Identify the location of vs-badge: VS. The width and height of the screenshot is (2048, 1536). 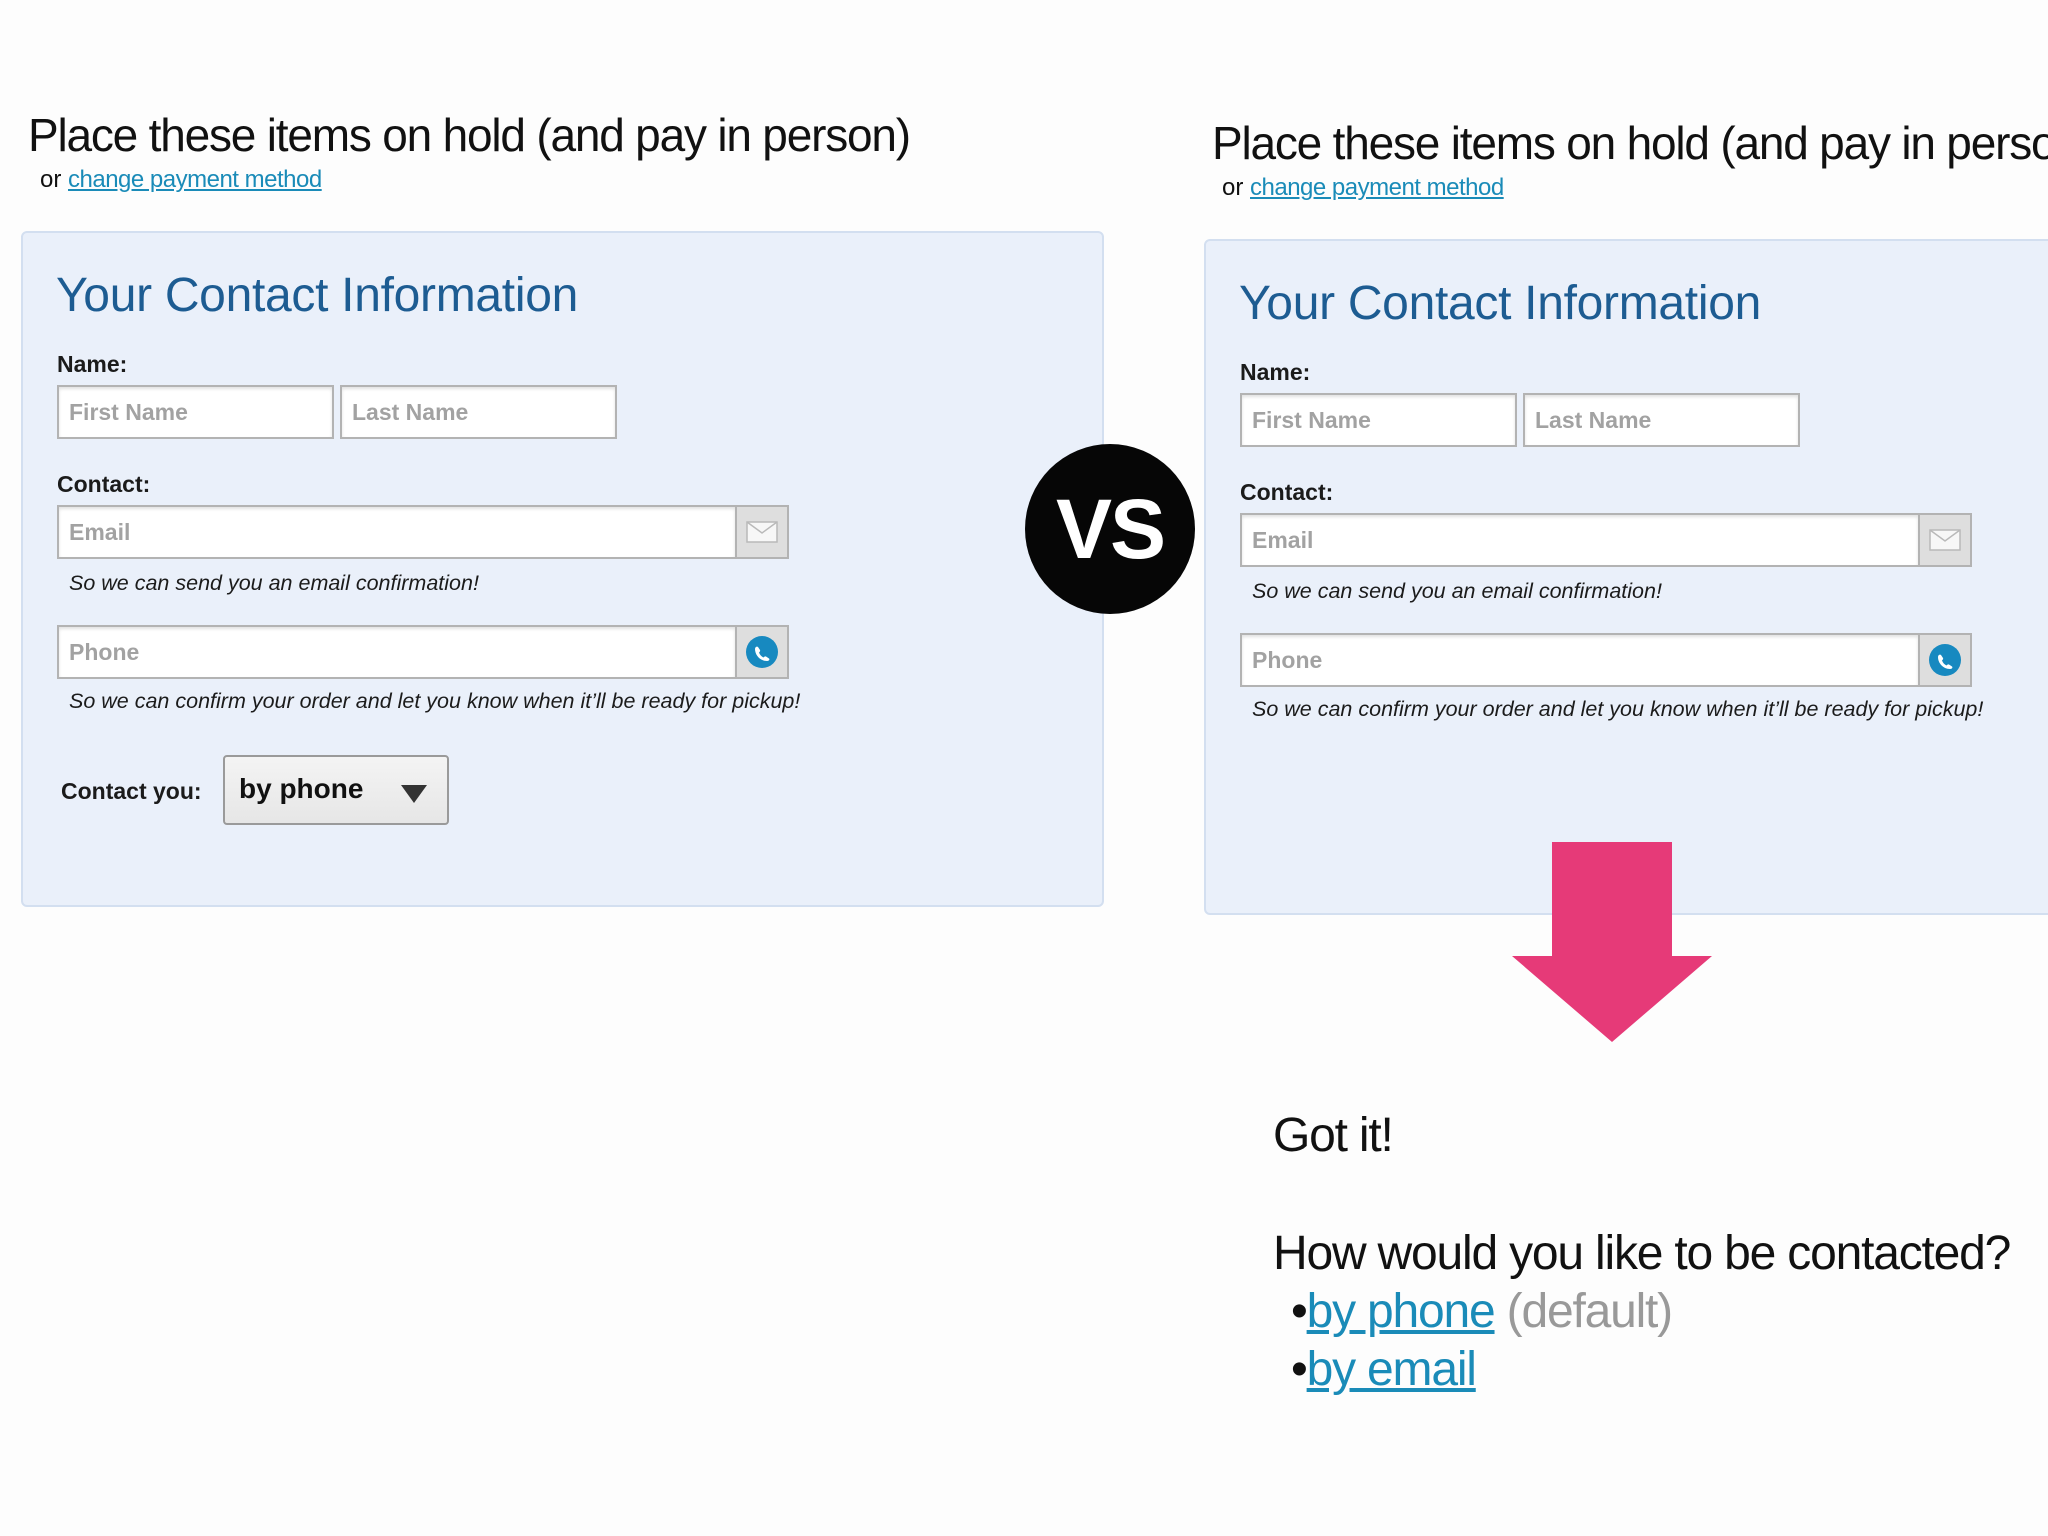
(1110, 529).